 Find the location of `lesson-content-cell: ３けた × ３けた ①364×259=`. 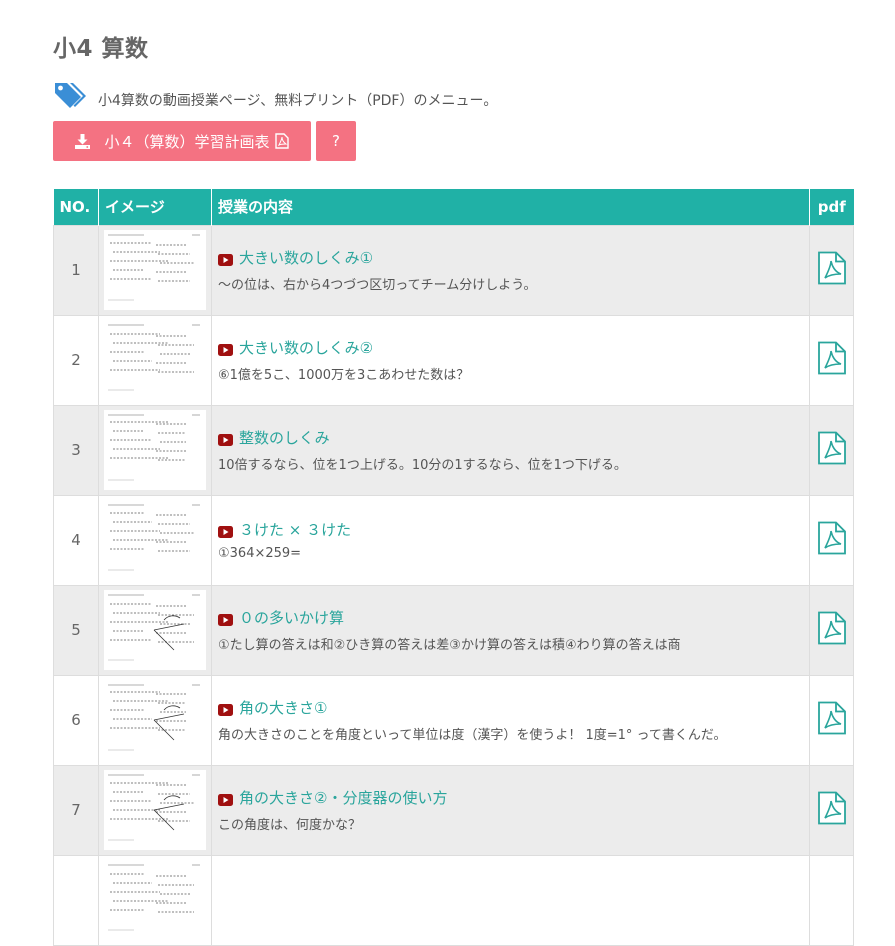

lesson-content-cell: ３けた × ３けた ①364×259= is located at coordinates (510, 540).